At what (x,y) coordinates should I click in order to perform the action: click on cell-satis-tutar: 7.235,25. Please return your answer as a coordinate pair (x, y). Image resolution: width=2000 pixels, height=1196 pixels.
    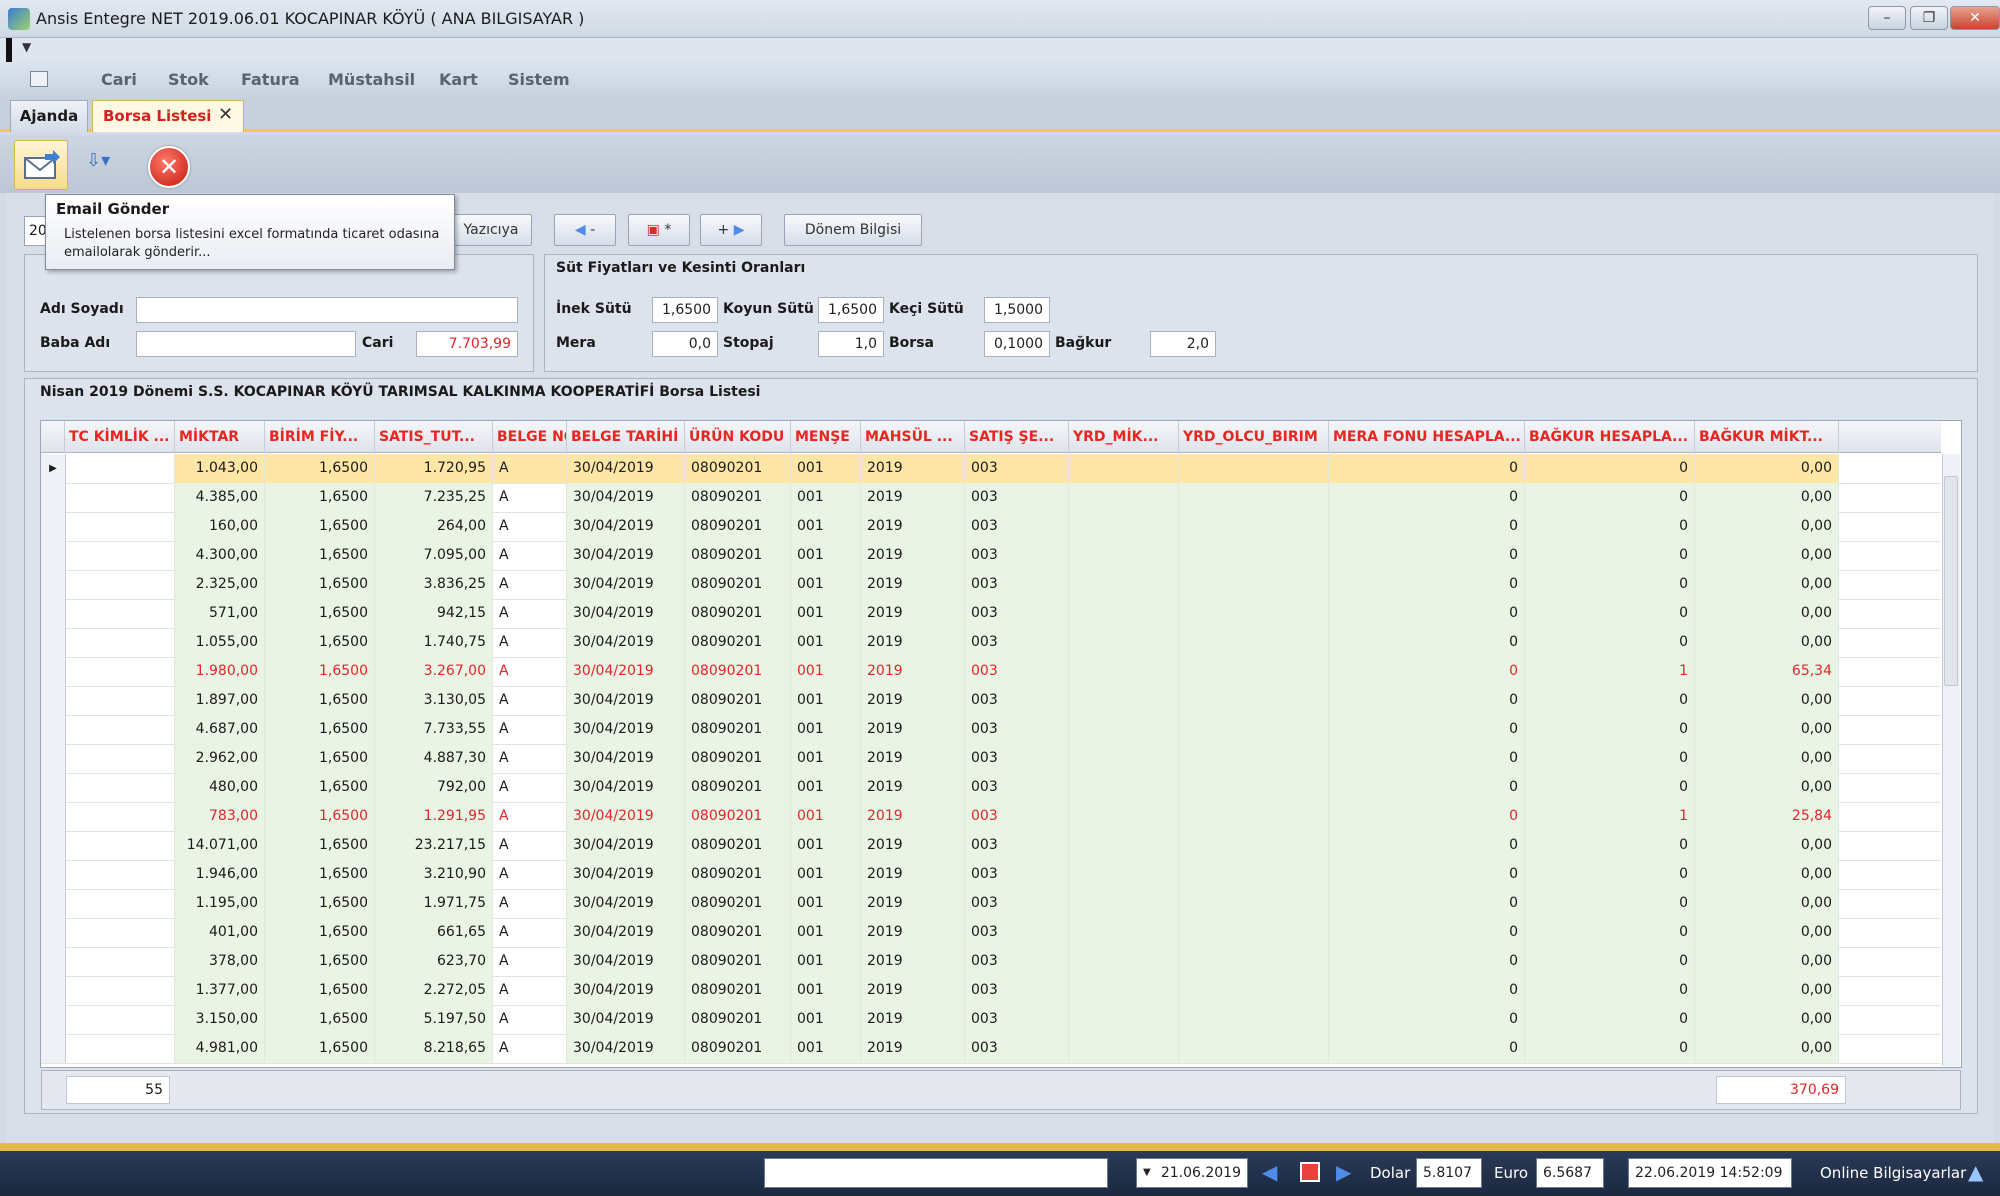
    Looking at the image, I should click on (434, 497).